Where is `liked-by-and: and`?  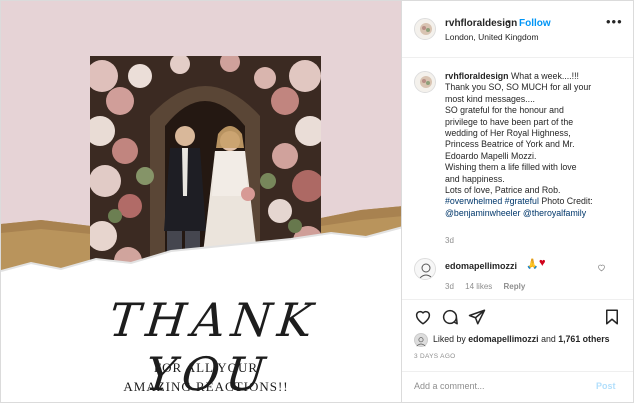 liked-by-and: and is located at coordinates (548, 339).